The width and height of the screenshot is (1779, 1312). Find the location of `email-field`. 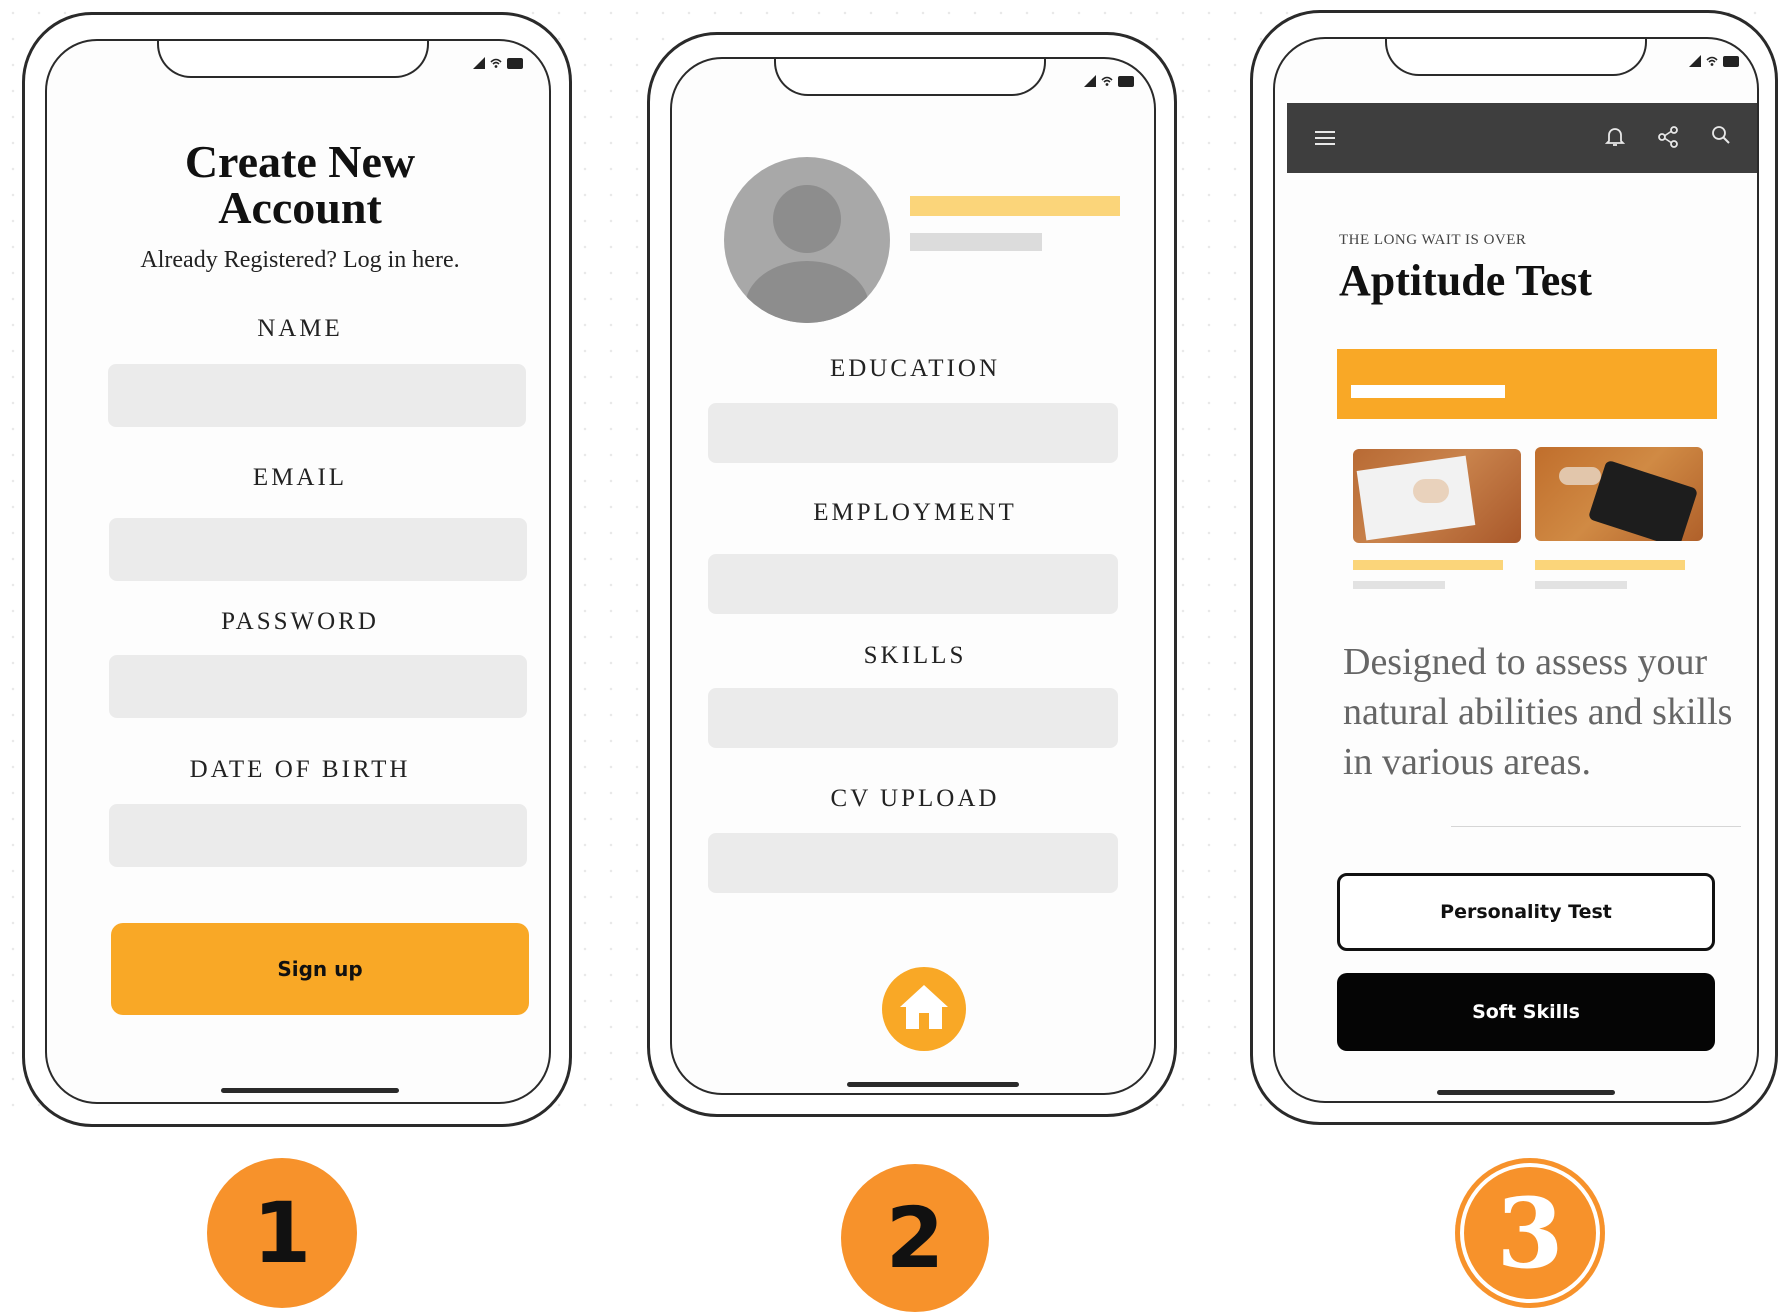

email-field is located at coordinates (318, 549).